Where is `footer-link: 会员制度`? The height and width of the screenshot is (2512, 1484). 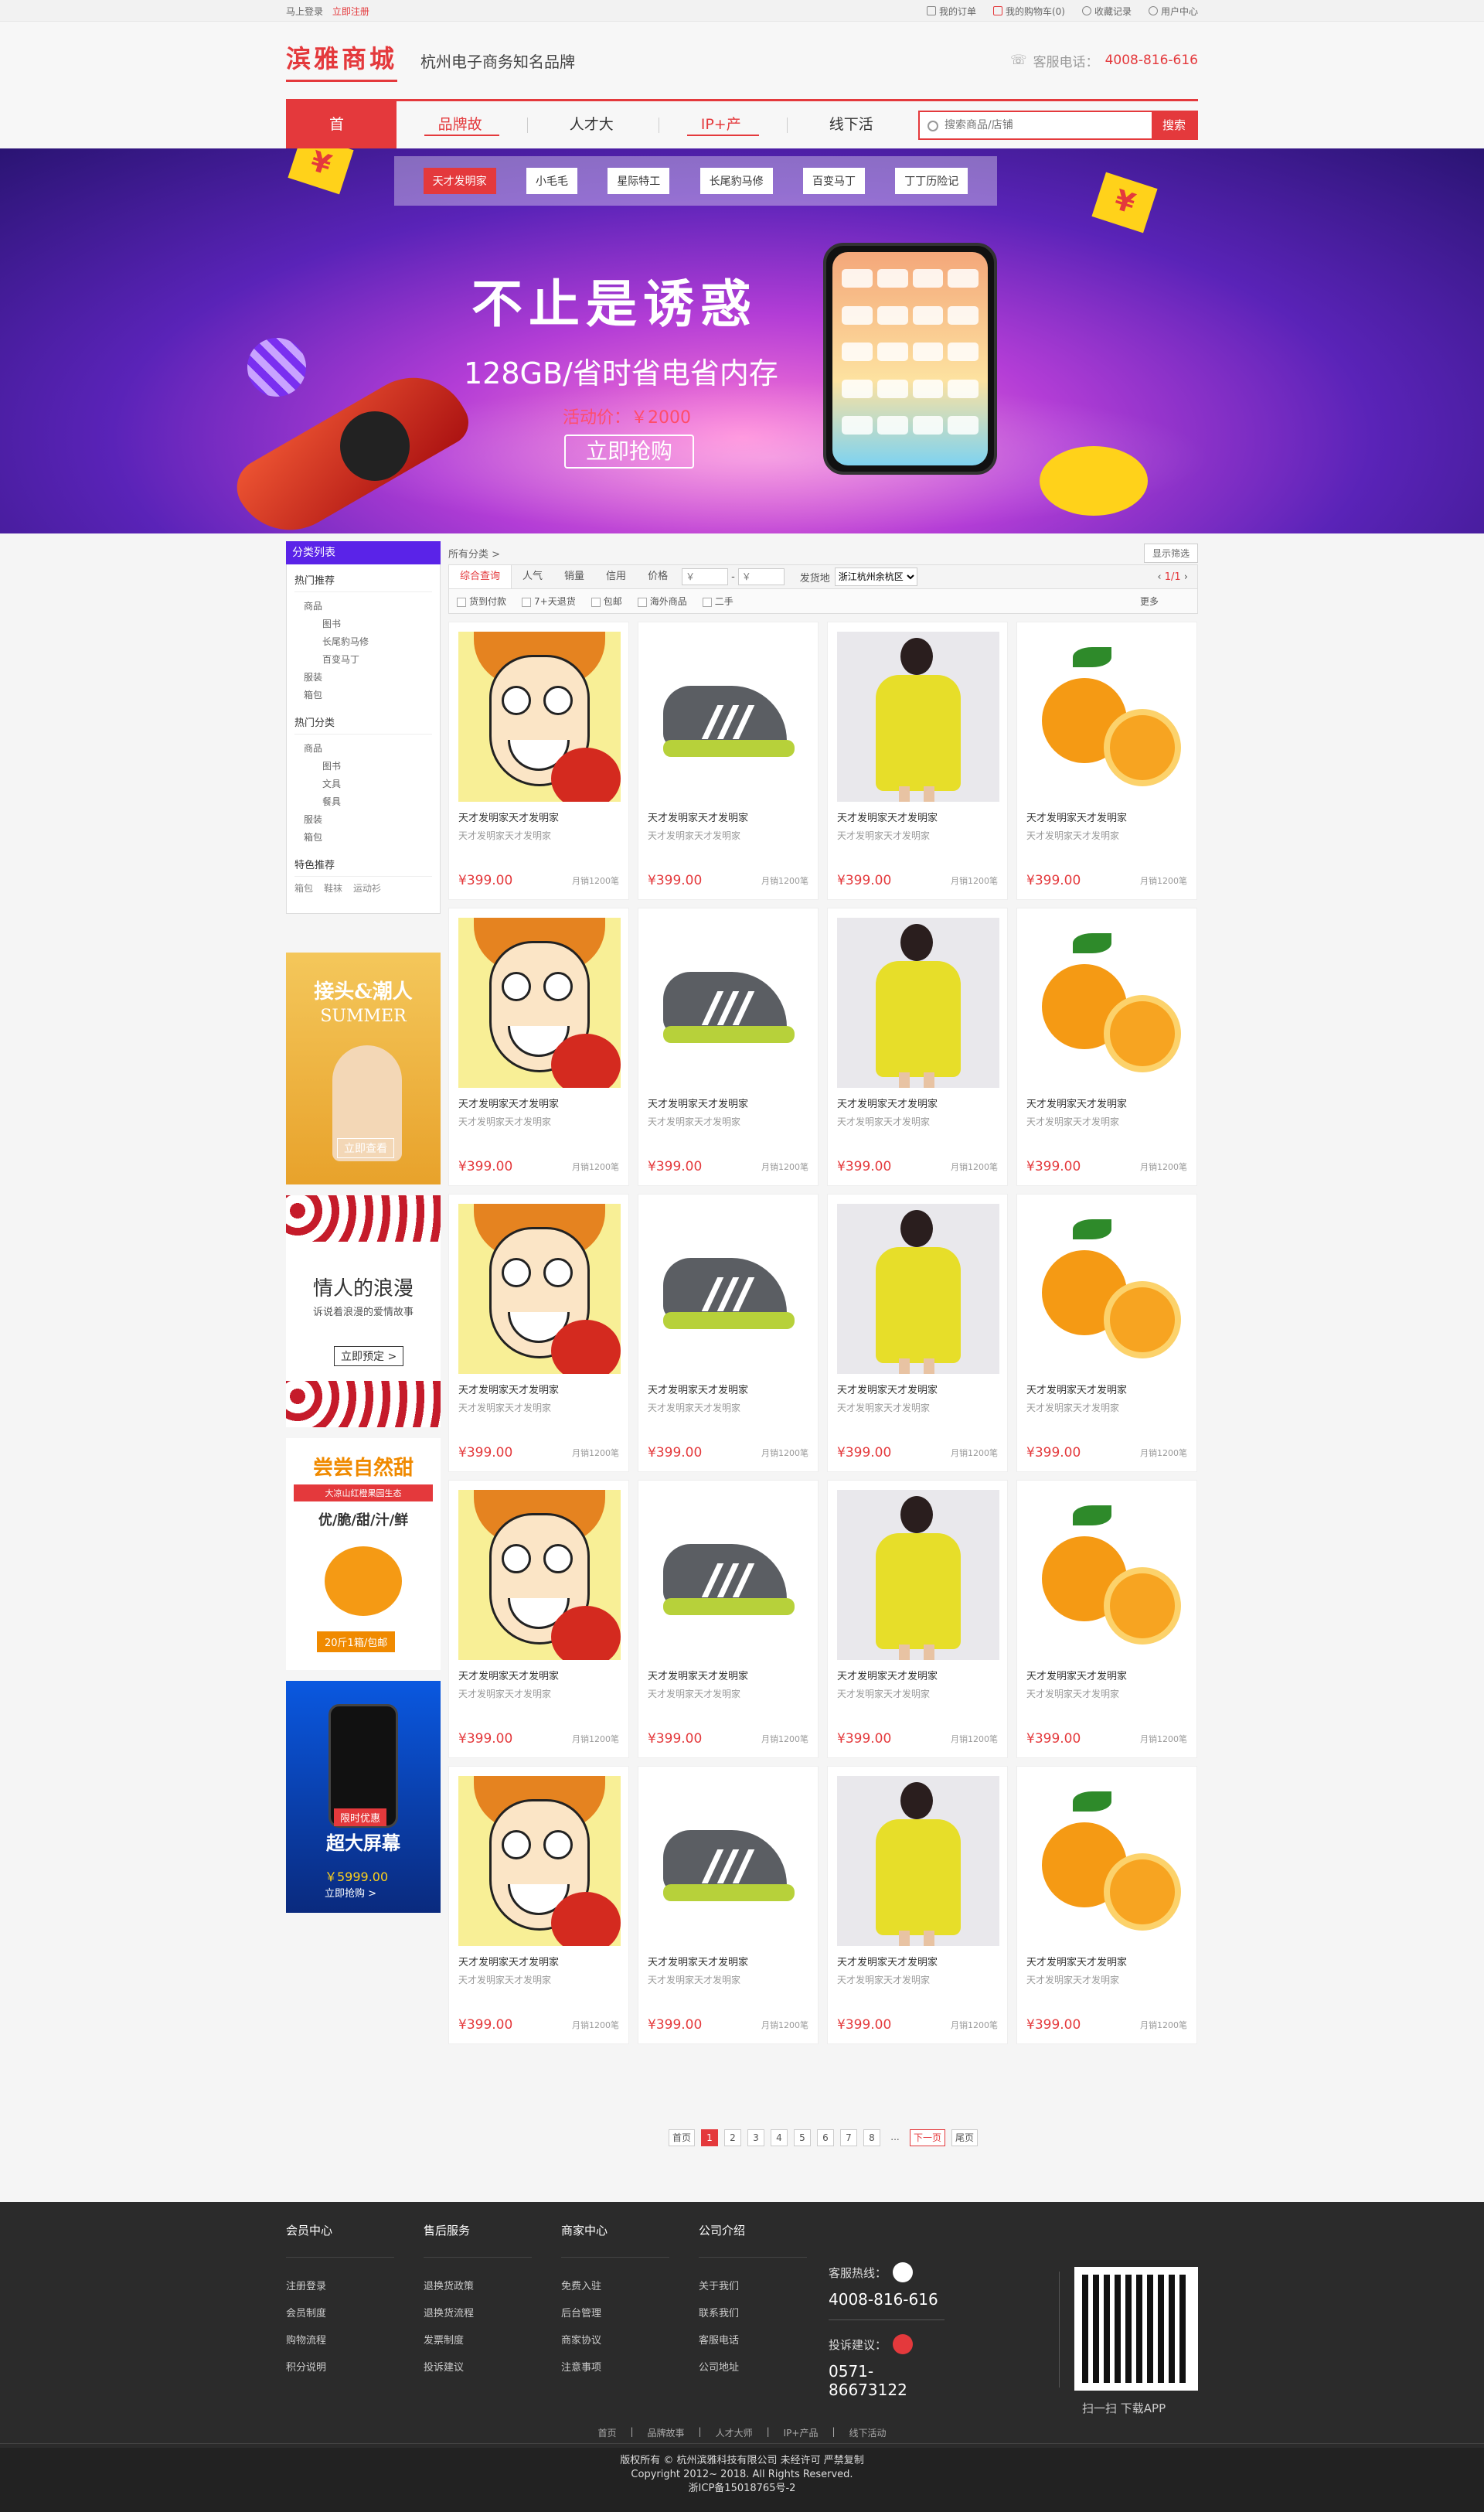 footer-link: 会员制度 is located at coordinates (355, 2312).